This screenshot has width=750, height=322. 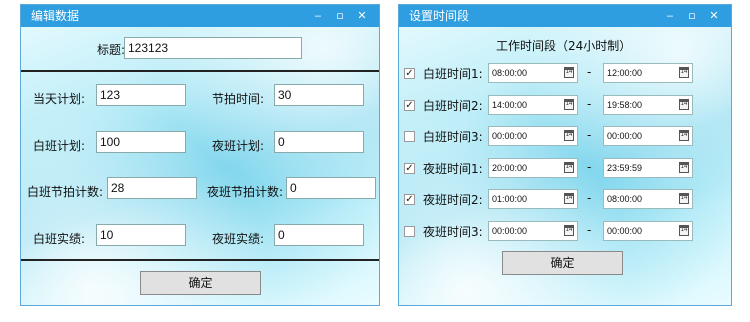 I want to click on night-shift-plan-input: 0, so click(x=319, y=142).